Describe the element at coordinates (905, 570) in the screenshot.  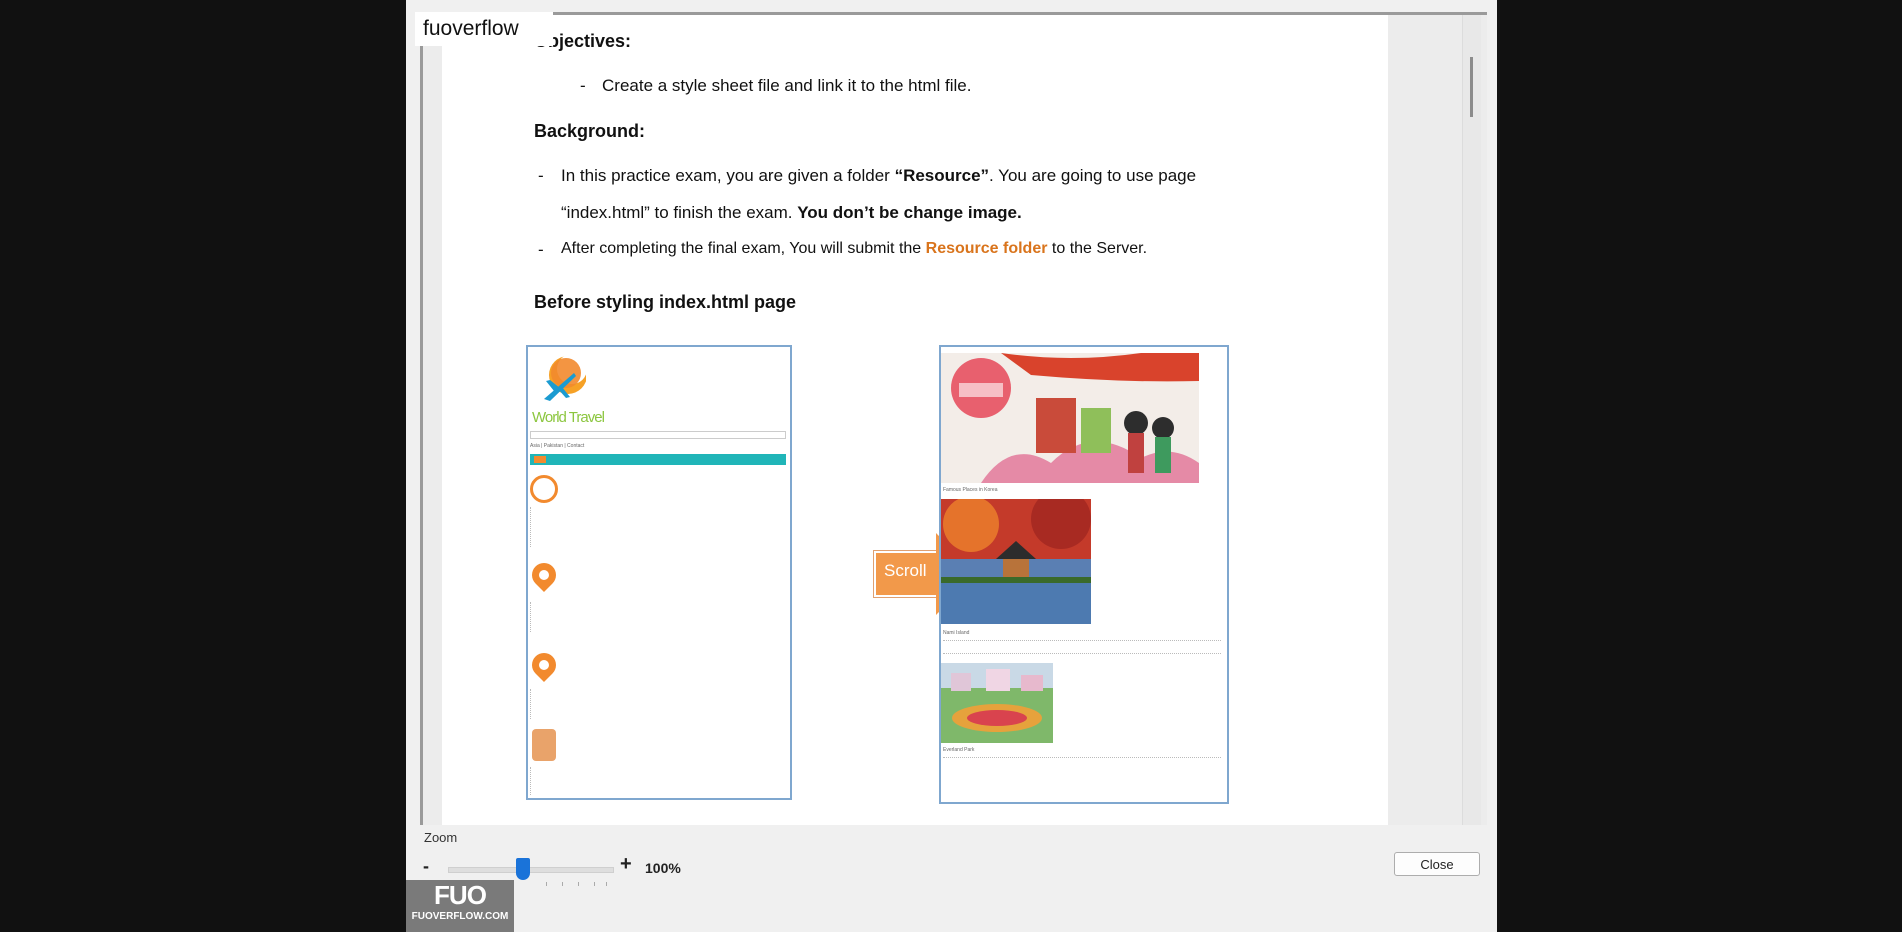
I see `scroll-arrow-label: Scroll` at that location.